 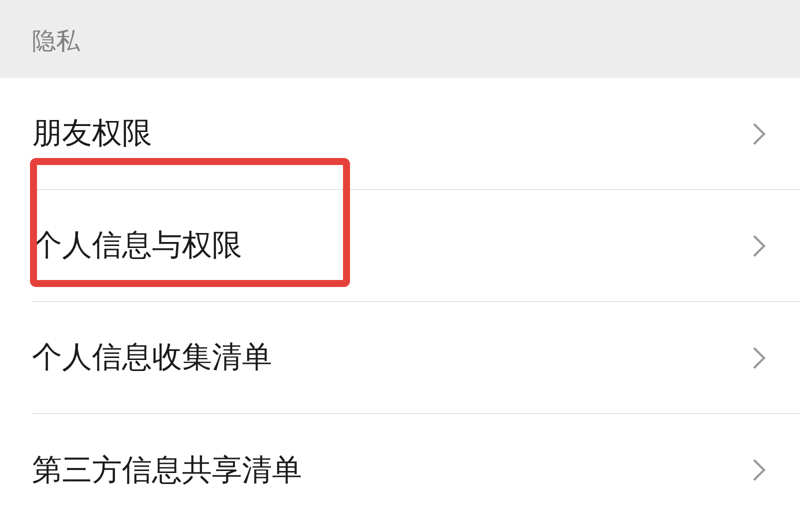 I want to click on section-header: 隐私, so click(x=56, y=41).